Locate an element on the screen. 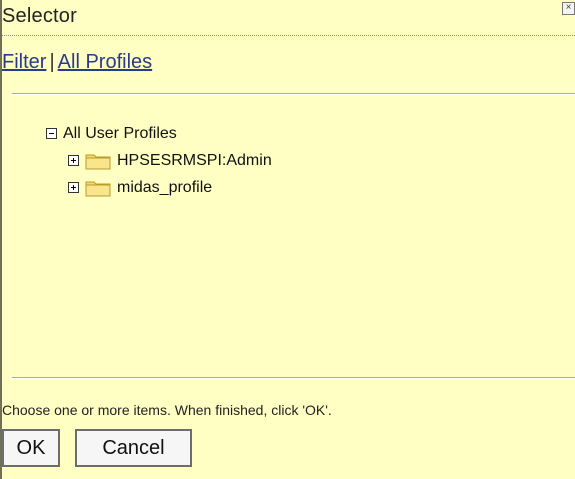  close-icon: × is located at coordinates (568, 8).